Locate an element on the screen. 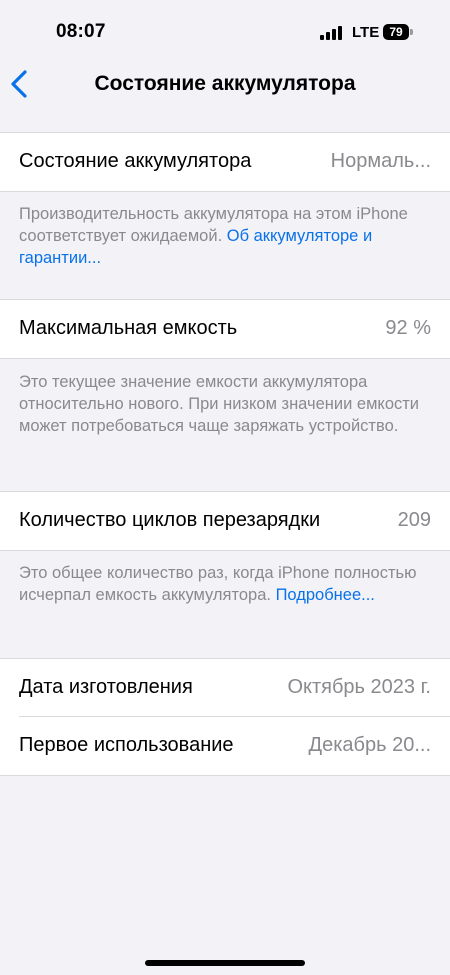  page-title: Состояние аккумулятора is located at coordinates (225, 83).